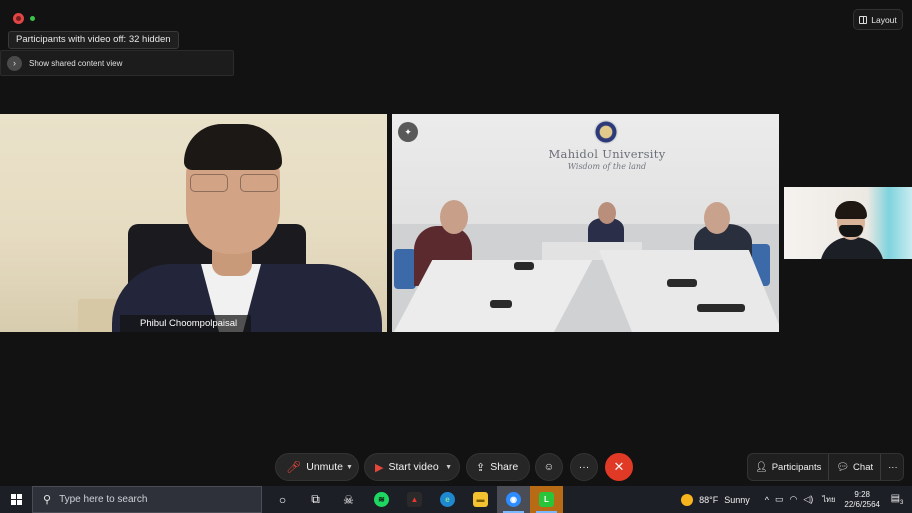  Describe the element at coordinates (852, 248) in the screenshot. I see `participant-body` at that location.